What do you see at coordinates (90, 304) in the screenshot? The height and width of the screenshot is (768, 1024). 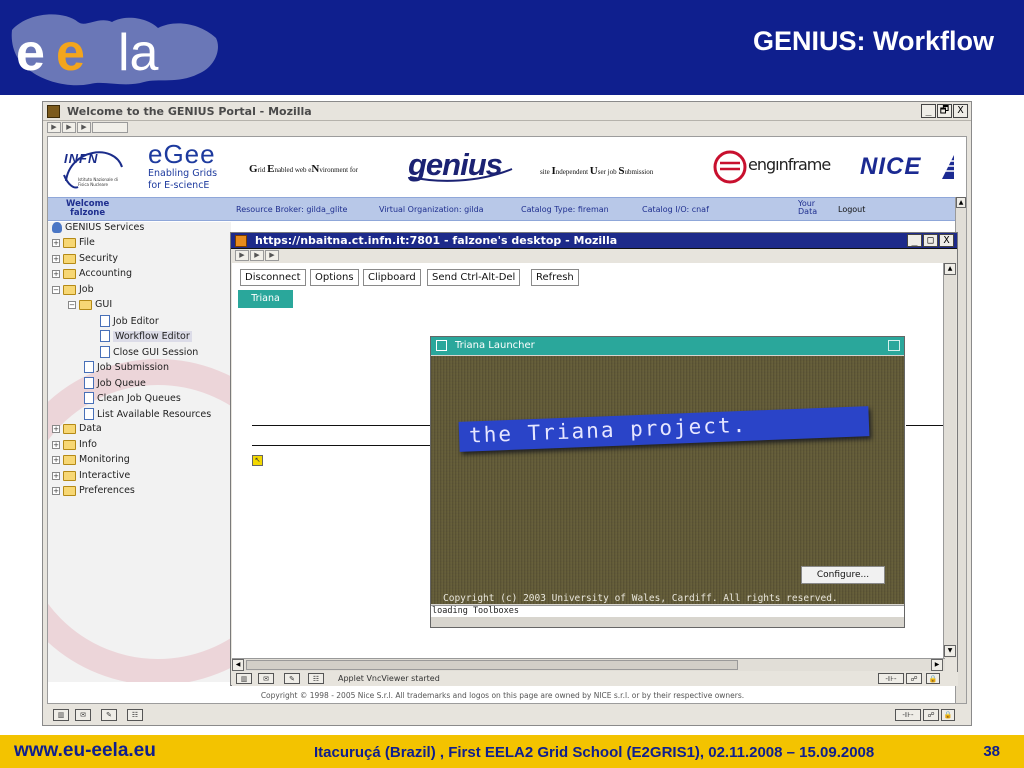 I see `tree-item-gui: − GUI` at bounding box center [90, 304].